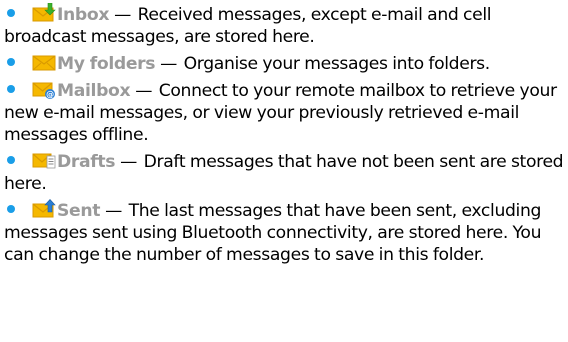 The width and height of the screenshot is (568, 342). I want to click on sent-envelope-icon, so click(44, 209).